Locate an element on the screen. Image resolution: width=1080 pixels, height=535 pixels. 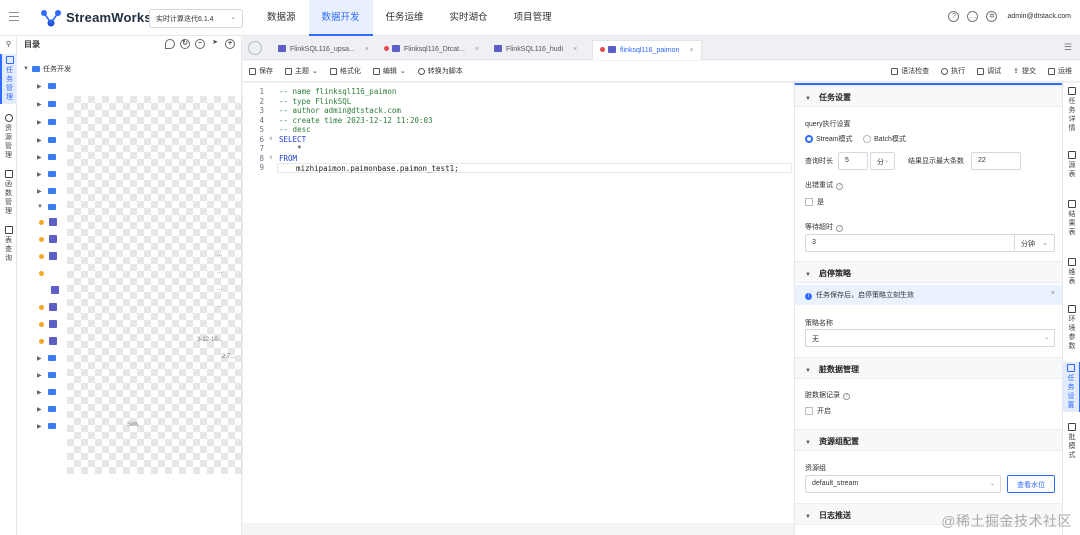
edit-button: 编辑 ⌄ is located at coordinates (389, 71).